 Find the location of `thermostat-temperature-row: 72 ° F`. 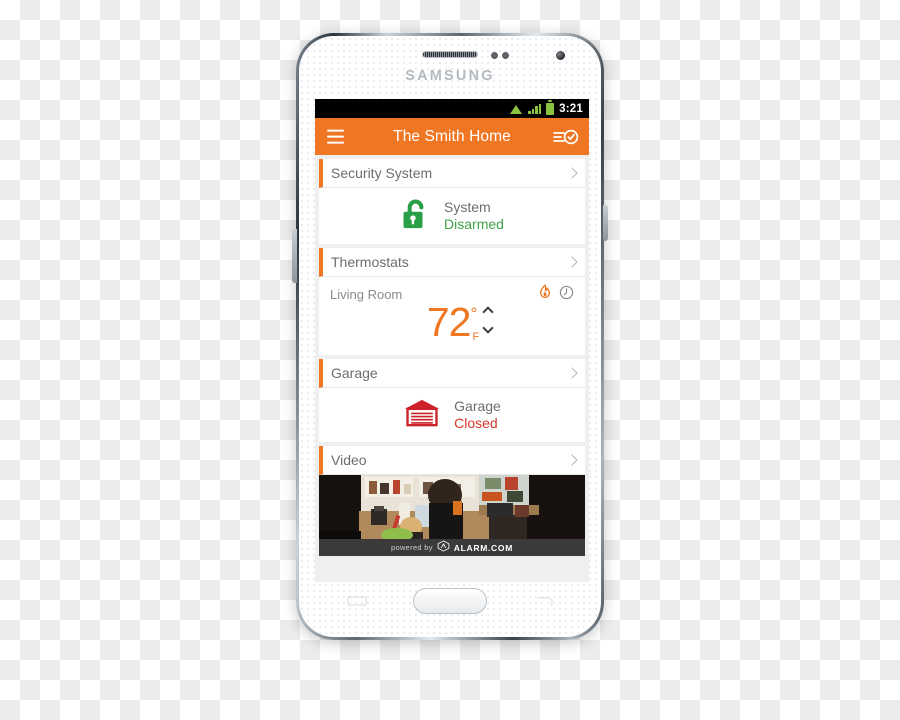

thermostat-temperature-row: 72 ° F is located at coordinates (452, 322).